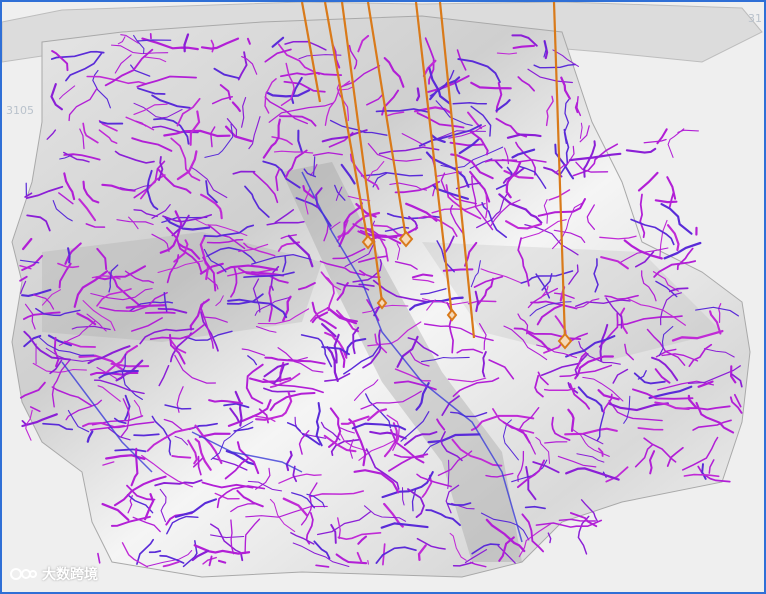 Image resolution: width=766 pixels, height=594 pixels. I want to click on watermark: 大数跨境, so click(54, 574).